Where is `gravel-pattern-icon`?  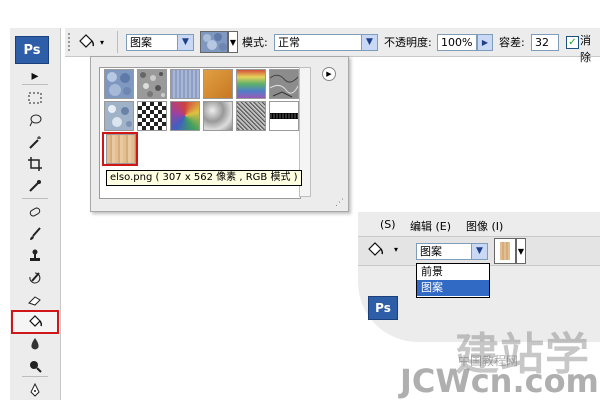 gravel-pattern-icon is located at coordinates (152, 84).